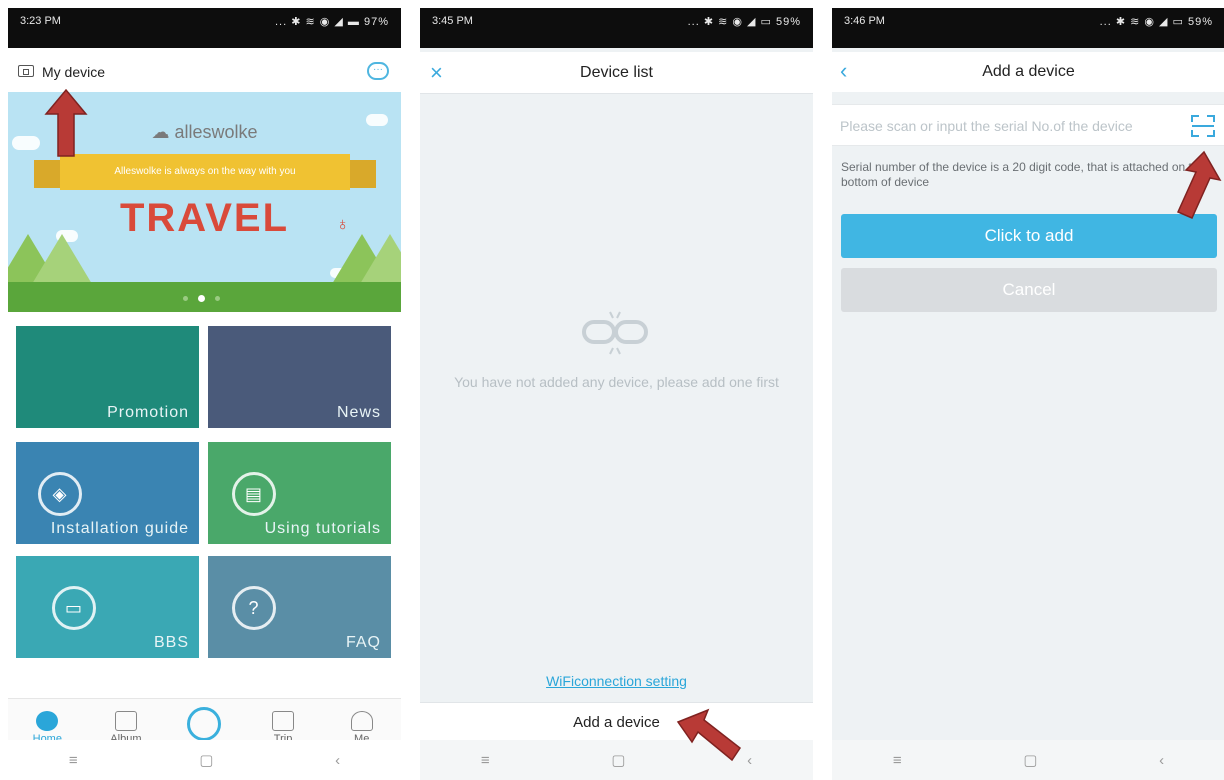 The height and width of the screenshot is (780, 1224). Describe the element at coordinates (283, 721) in the screenshot. I see `trip-icon` at that location.